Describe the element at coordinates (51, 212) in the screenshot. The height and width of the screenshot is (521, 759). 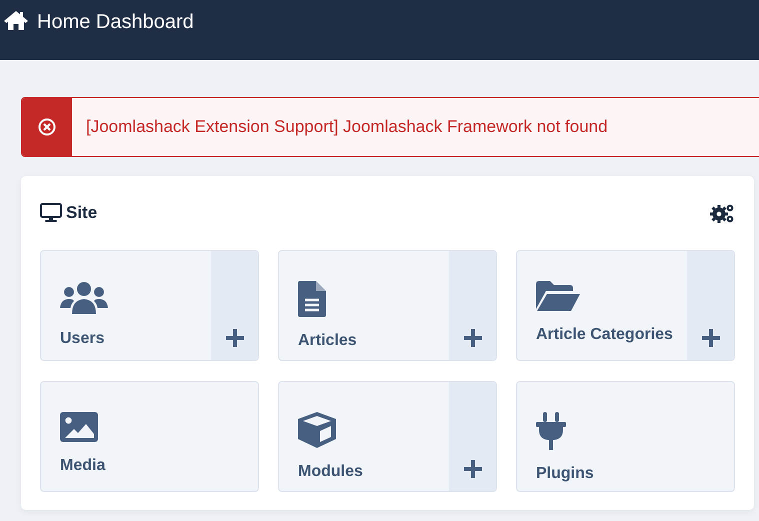
I see `monitor-icon` at that location.